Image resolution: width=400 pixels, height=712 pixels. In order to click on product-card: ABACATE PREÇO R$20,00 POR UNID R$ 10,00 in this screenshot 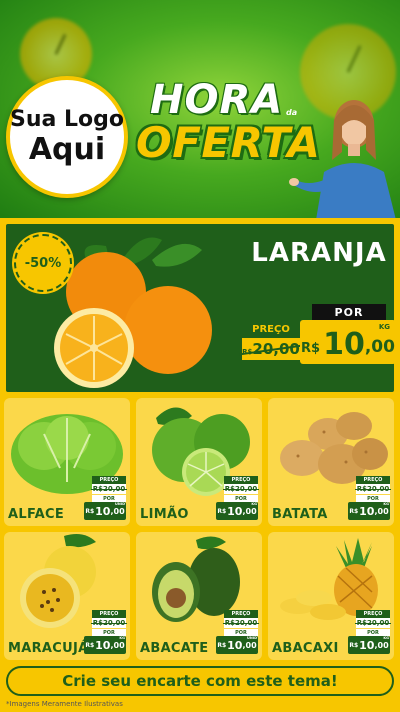, I will do `click(199, 596)`.